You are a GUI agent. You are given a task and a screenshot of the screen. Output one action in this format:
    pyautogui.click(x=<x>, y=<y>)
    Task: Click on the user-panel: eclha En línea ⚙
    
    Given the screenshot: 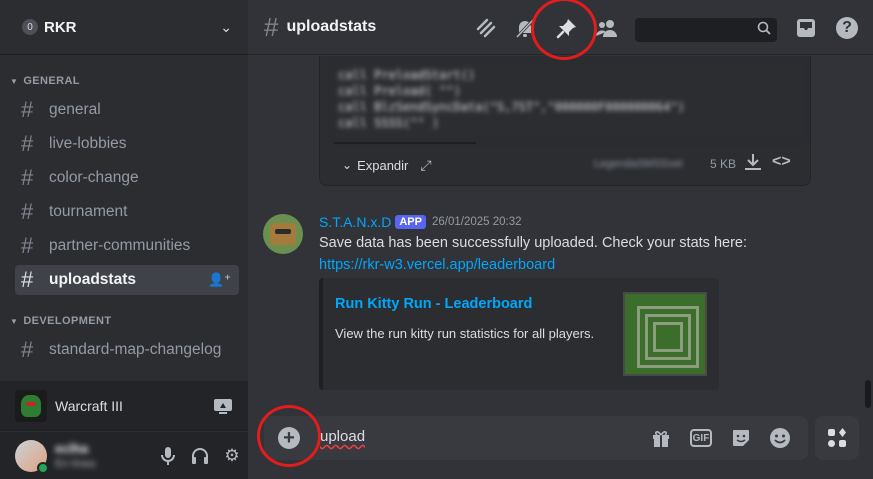 What is the action you would take?
    pyautogui.click(x=124, y=455)
    